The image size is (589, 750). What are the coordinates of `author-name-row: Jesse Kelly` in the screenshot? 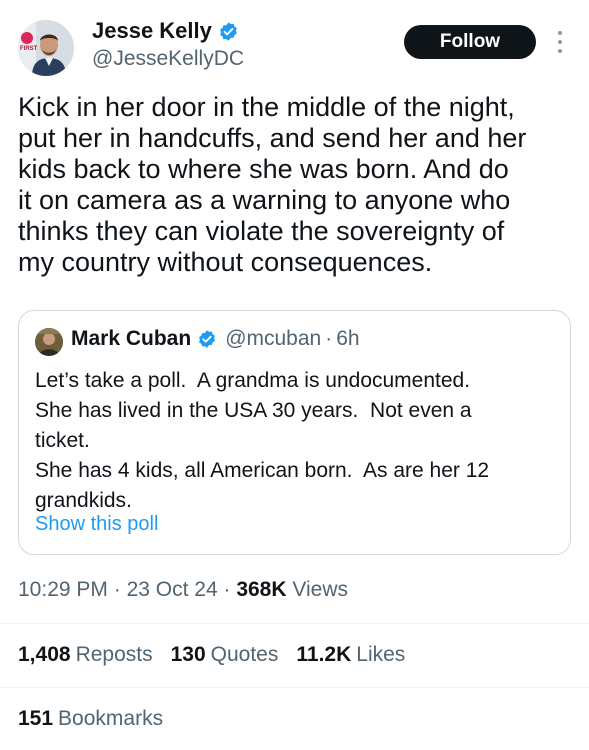 It's located at (165, 31).